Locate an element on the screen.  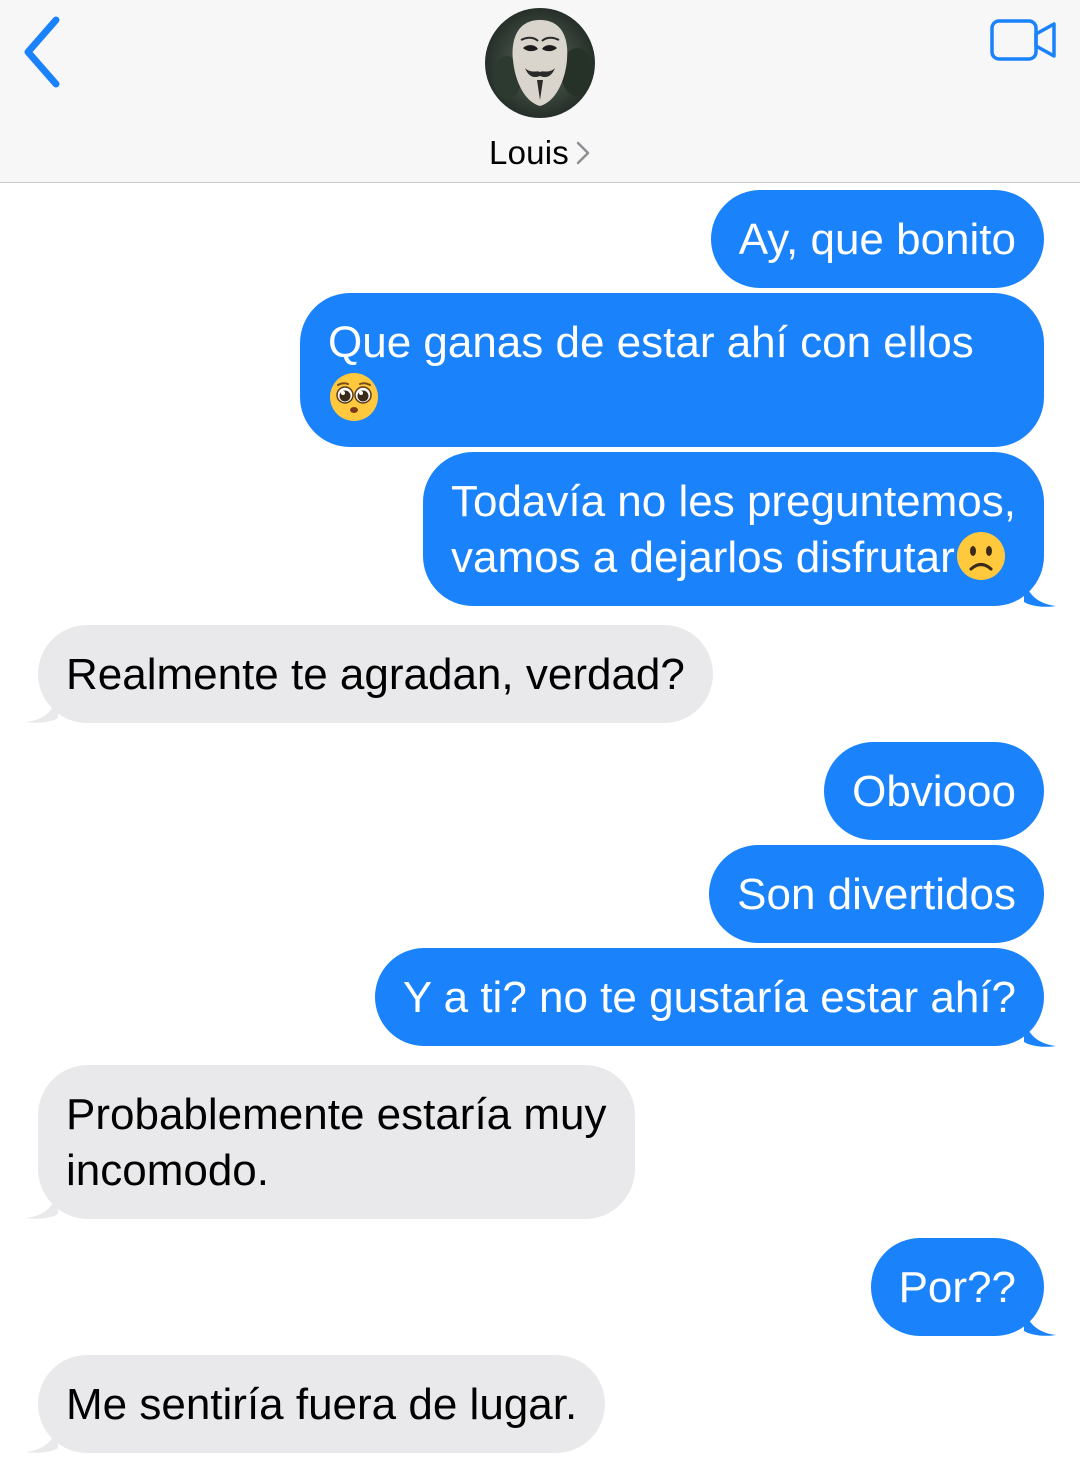
video-call-button is located at coordinates (1024, 39).